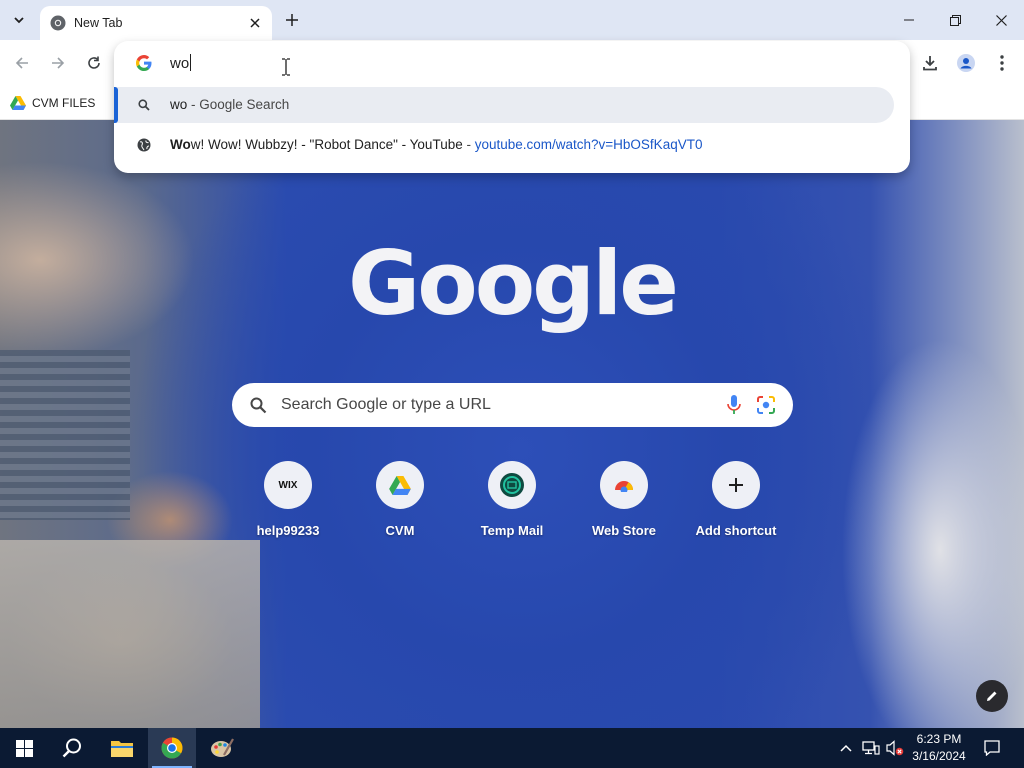  I want to click on temp-mail-icon, so click(512, 485).